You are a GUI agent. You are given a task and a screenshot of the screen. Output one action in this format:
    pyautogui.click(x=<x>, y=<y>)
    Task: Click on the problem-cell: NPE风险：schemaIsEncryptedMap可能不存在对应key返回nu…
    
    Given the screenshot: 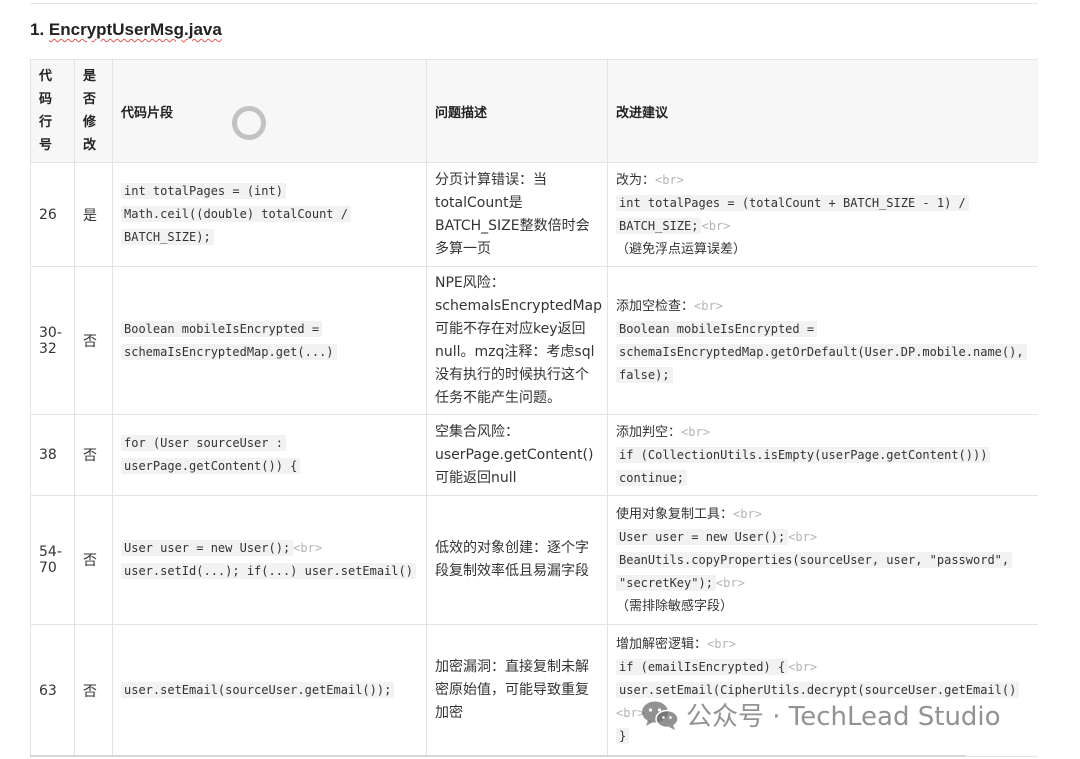 What is the action you would take?
    pyautogui.click(x=517, y=340)
    